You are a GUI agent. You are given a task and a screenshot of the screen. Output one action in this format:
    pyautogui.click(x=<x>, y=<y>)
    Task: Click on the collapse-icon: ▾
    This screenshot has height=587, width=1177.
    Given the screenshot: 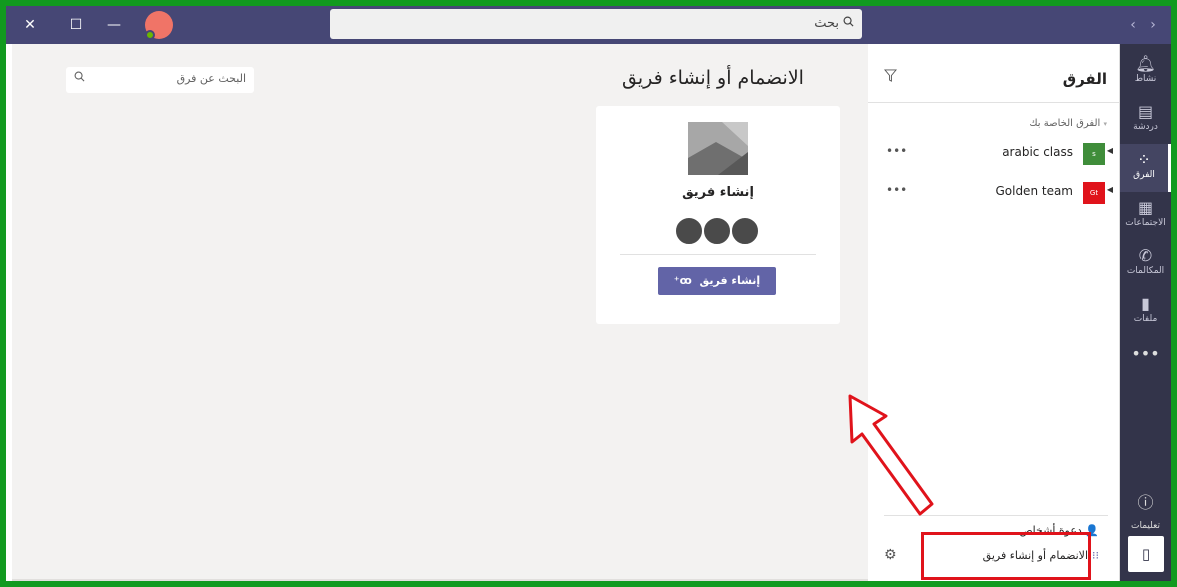 What is the action you would take?
    pyautogui.click(x=1105, y=124)
    